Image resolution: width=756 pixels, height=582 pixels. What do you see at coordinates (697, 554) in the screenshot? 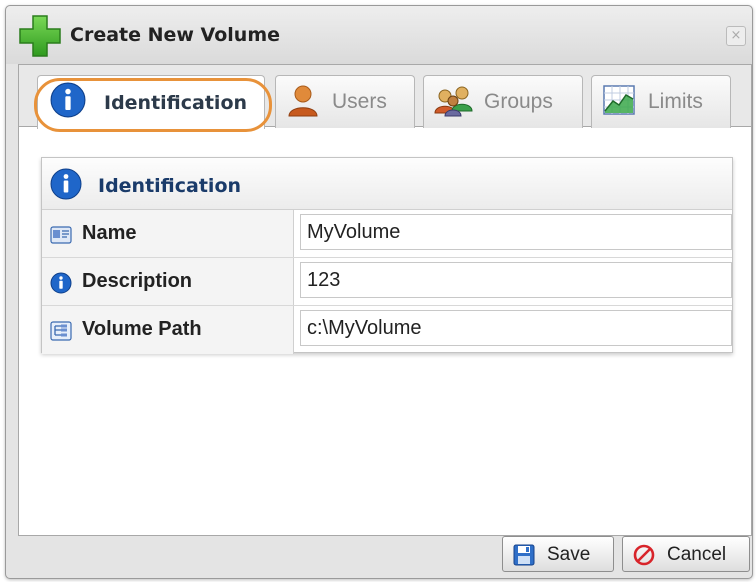
I see `cancel-button-label: Cancel` at bounding box center [697, 554].